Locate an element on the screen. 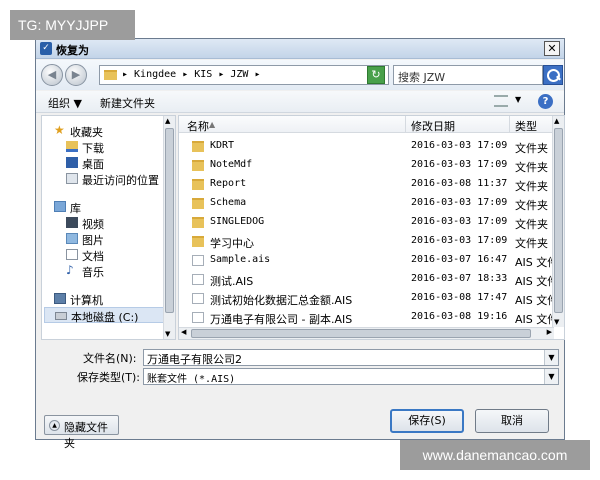 The height and width of the screenshot is (480, 600). file-row: Report 2016-03-08 11:37 文件夹 is located at coordinates (366, 184).